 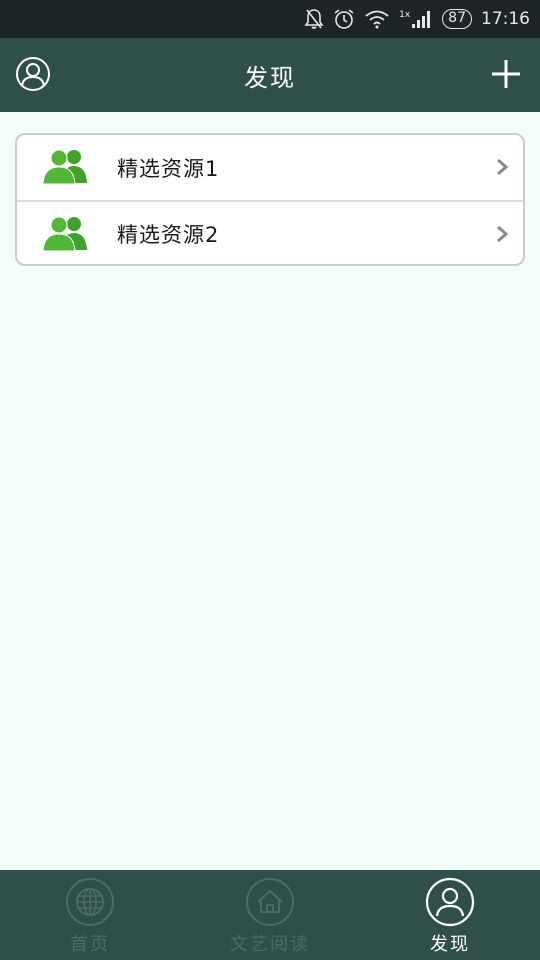 What do you see at coordinates (270, 77) in the screenshot?
I see `page-title: 发现` at bounding box center [270, 77].